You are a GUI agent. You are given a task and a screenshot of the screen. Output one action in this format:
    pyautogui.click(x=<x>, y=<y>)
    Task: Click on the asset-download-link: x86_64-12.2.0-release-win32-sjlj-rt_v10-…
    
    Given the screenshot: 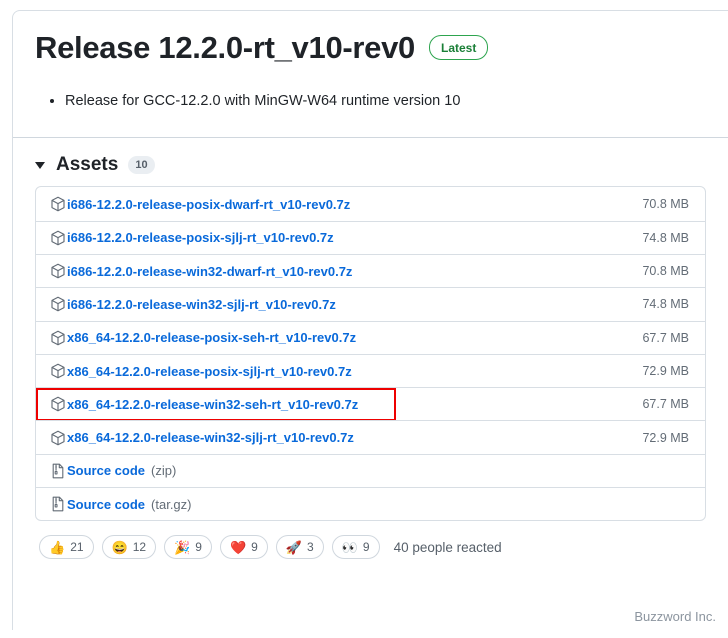 What is the action you would take?
    pyautogui.click(x=210, y=437)
    